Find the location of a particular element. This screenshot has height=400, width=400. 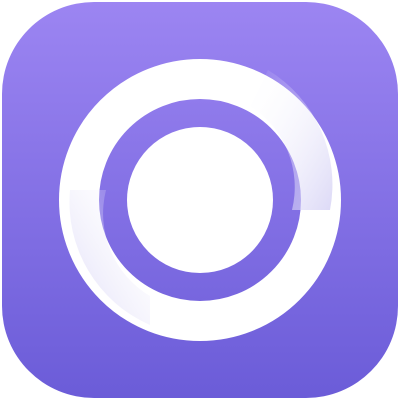

center-dot is located at coordinates (200, 200).